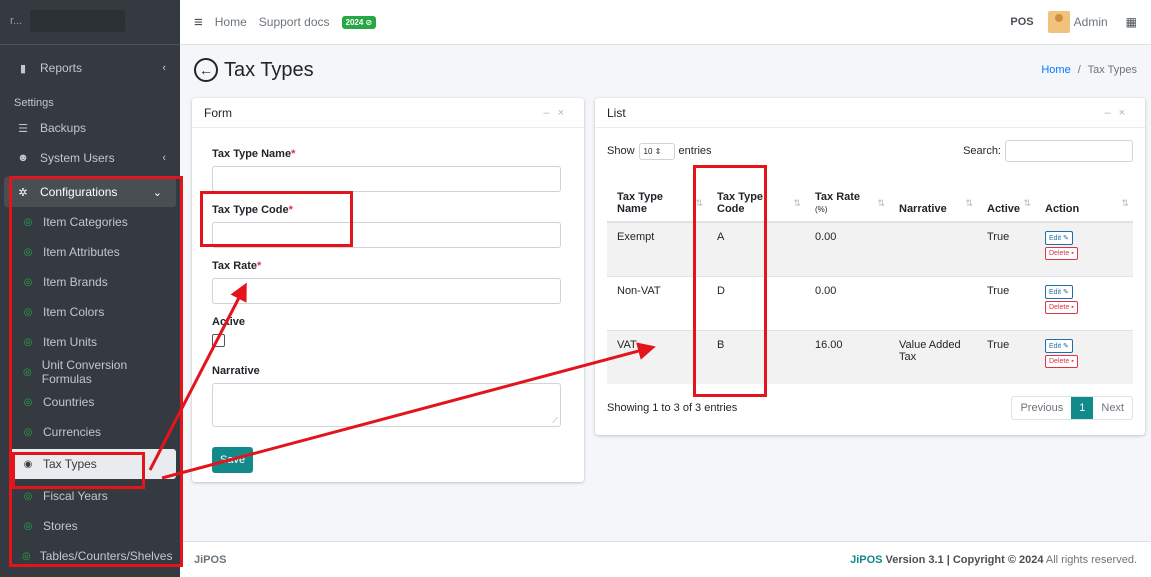 This screenshot has width=1151, height=577. What do you see at coordinates (90, 68) in the screenshot?
I see `sidebar-item-reports: ▮ Reports ‹` at bounding box center [90, 68].